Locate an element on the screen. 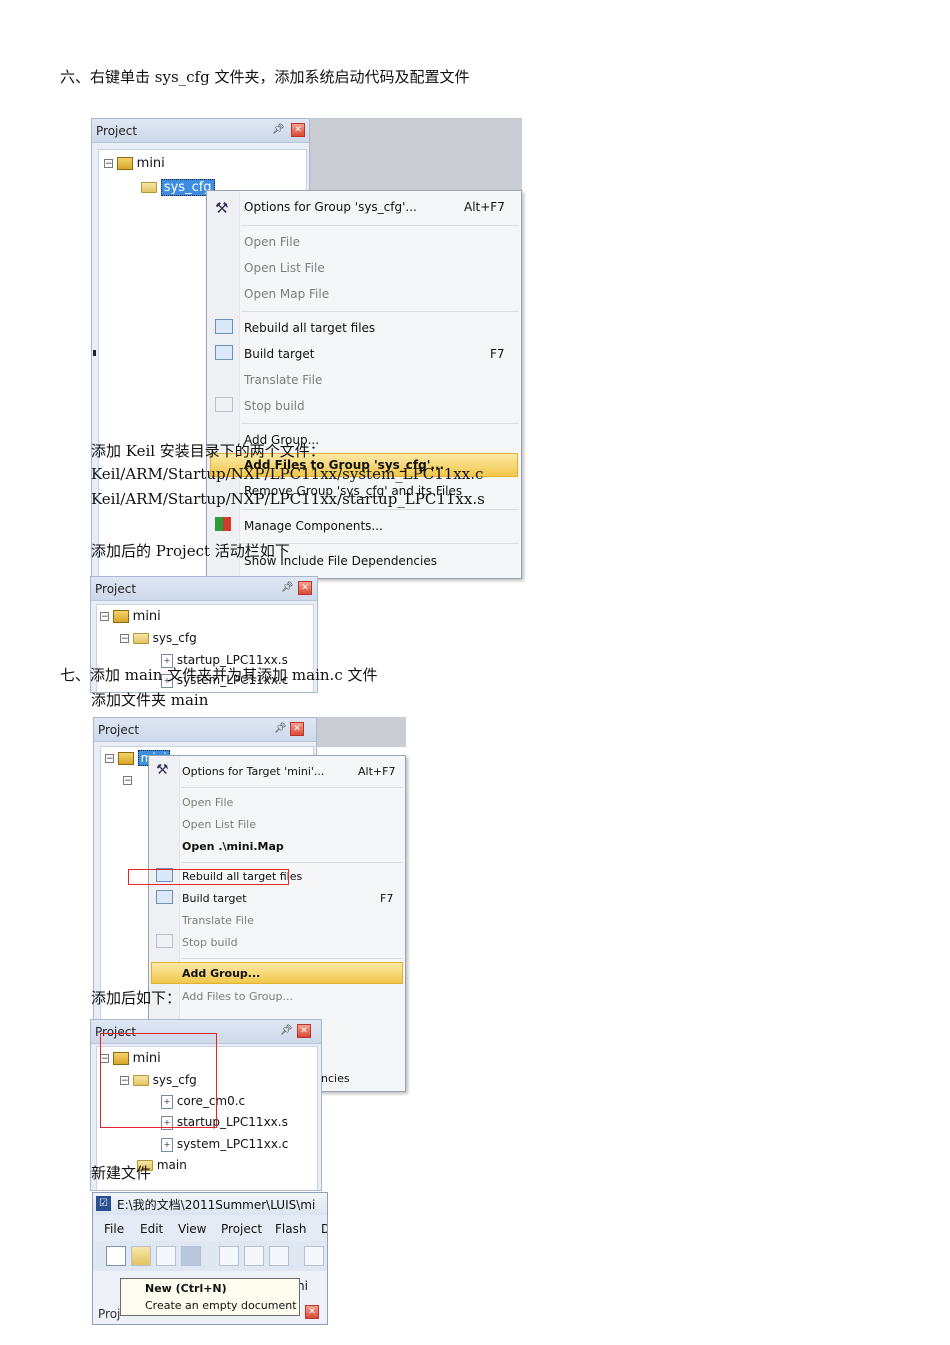 The image size is (950, 1345). menu-file: File is located at coordinates (114, 1229).